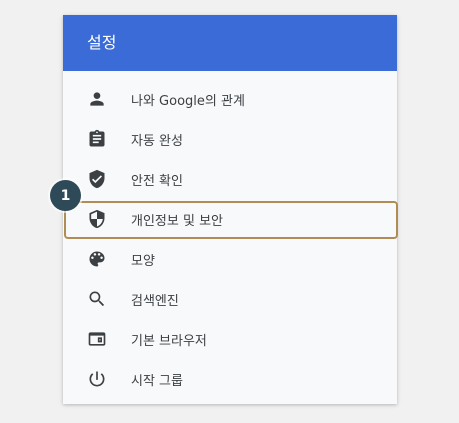  What do you see at coordinates (97, 299) in the screenshot?
I see `search-icon` at bounding box center [97, 299].